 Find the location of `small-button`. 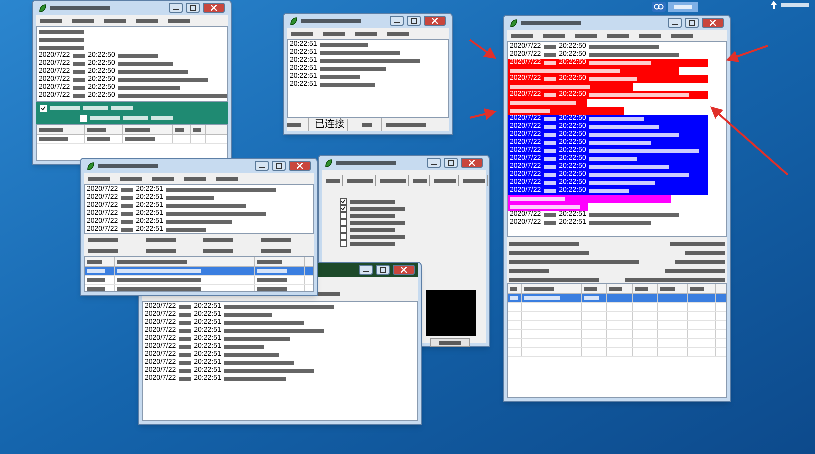

small-button is located at coordinates (450, 342).